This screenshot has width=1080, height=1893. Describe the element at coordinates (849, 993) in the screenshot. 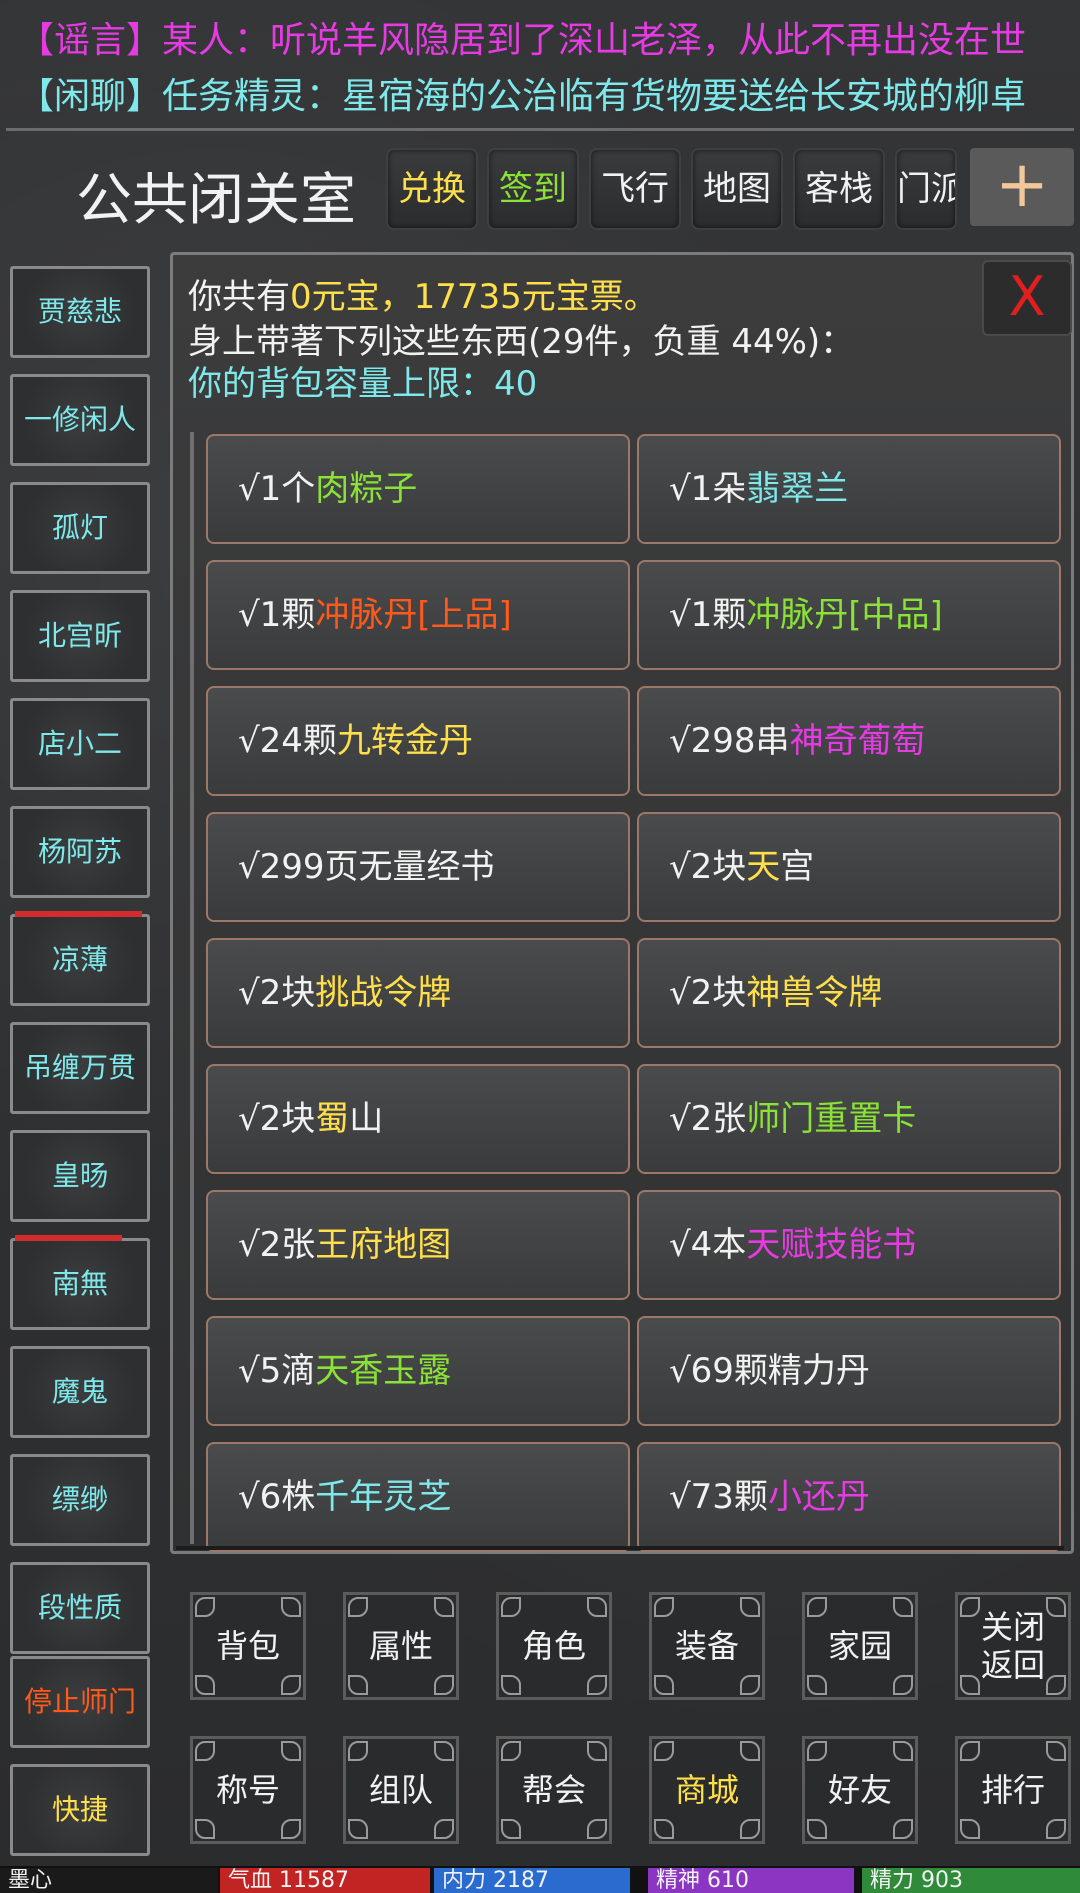

I see `inventory-item: √2块神兽令牌` at that location.